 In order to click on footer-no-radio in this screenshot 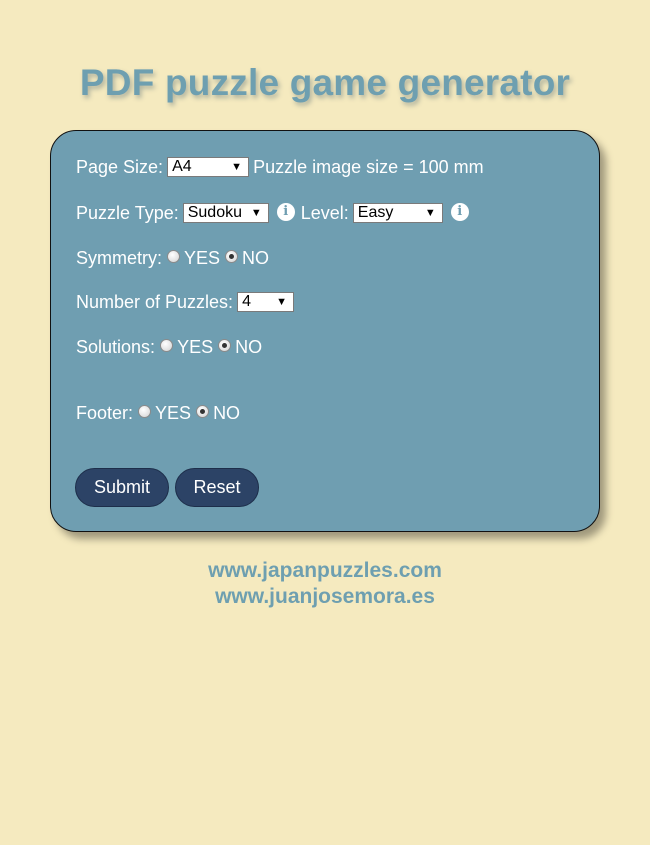, I will do `click(203, 411)`.